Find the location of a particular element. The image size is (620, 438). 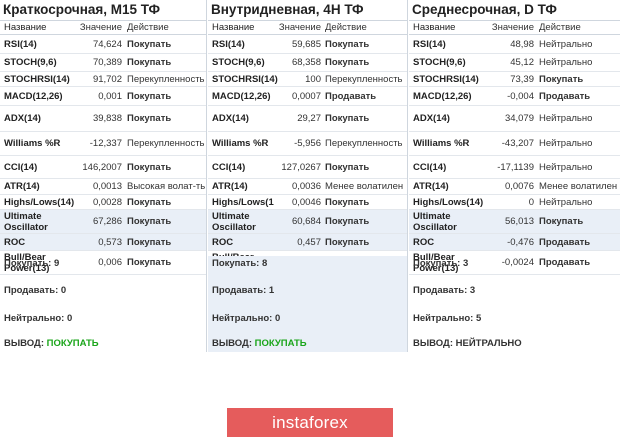

table-row: ROC 0,457 Покупать is located at coordinates (307, 242).